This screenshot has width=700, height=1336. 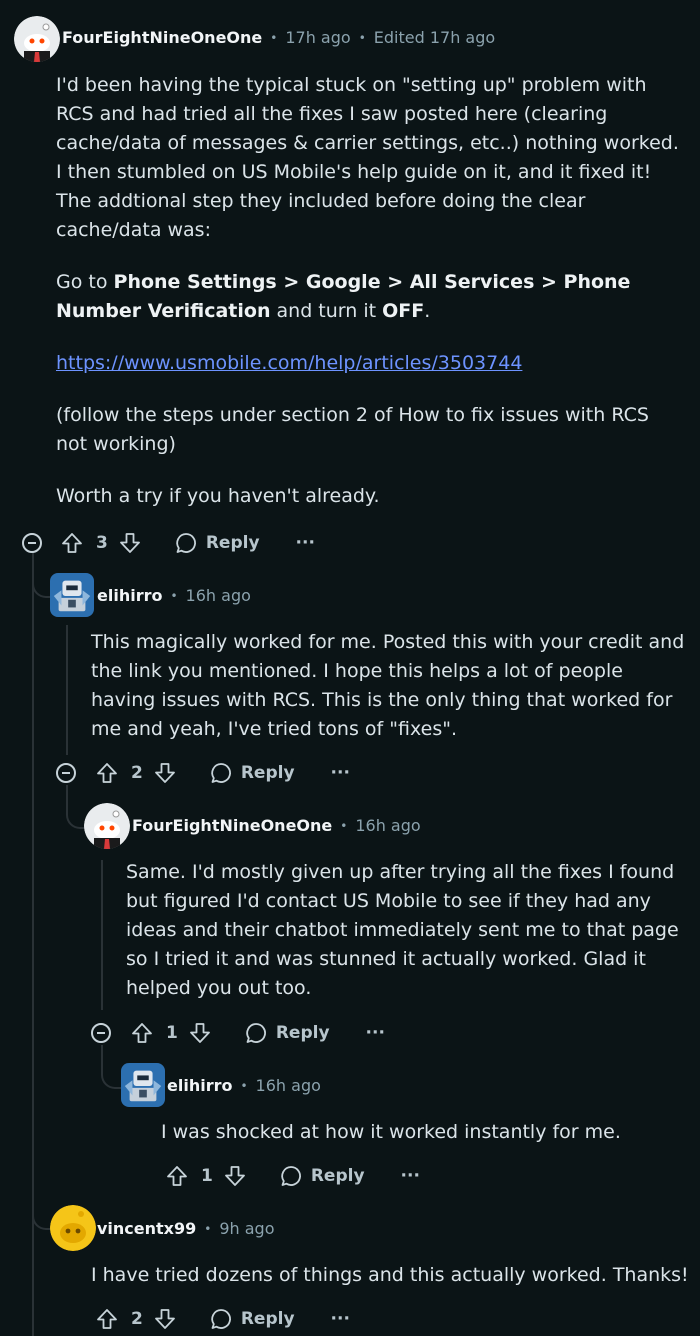 I want to click on yellow-snoo-avatar-icon, so click(x=73, y=1228).